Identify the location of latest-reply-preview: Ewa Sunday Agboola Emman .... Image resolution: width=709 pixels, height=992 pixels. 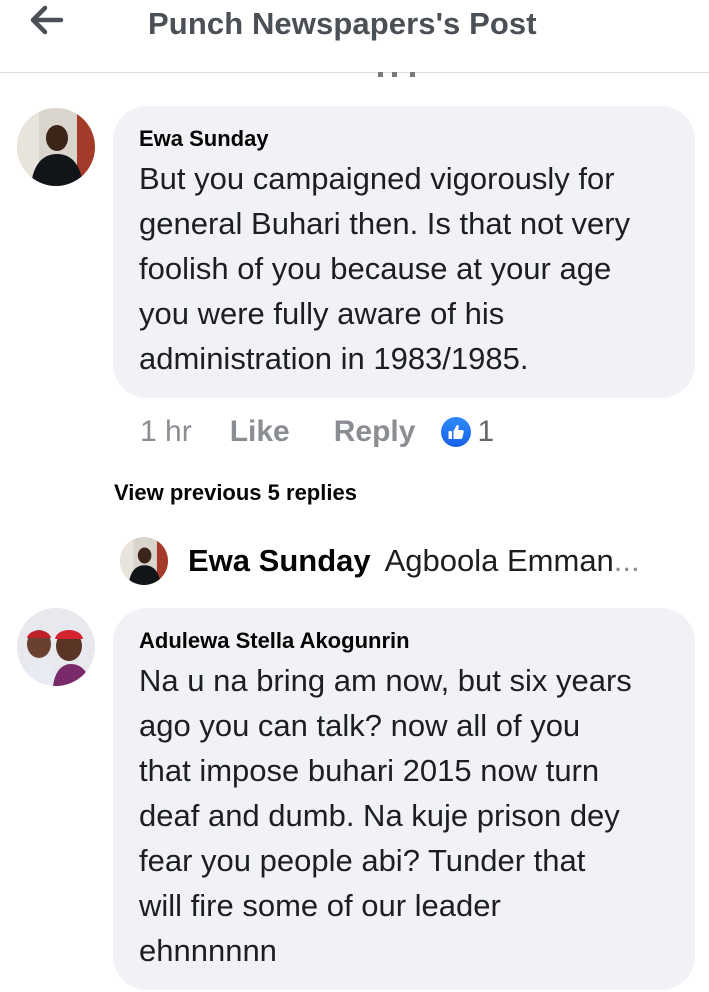
(410, 561).